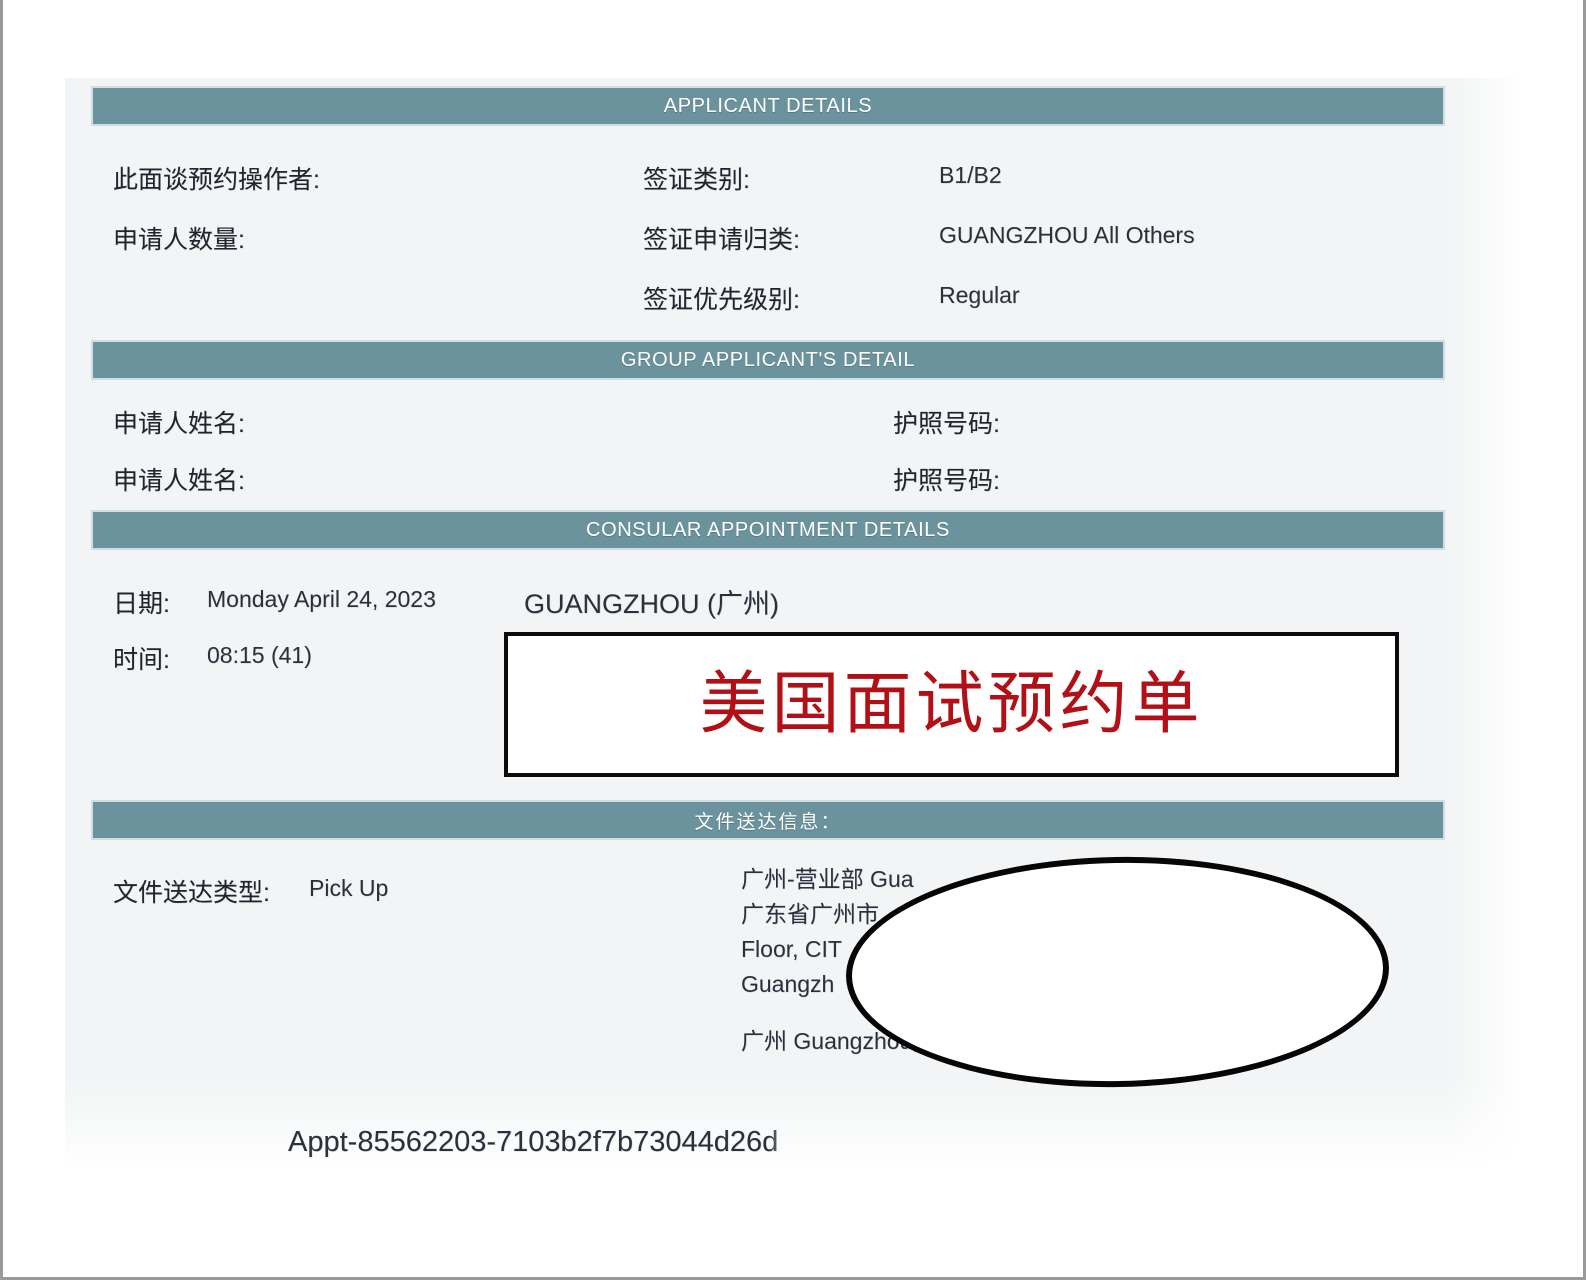 Image resolution: width=1586 pixels, height=1280 pixels. Describe the element at coordinates (768, 530) in the screenshot. I see `section-header-consular-appointment: CONSULAR APPOINTMENT DETAILS` at that location.